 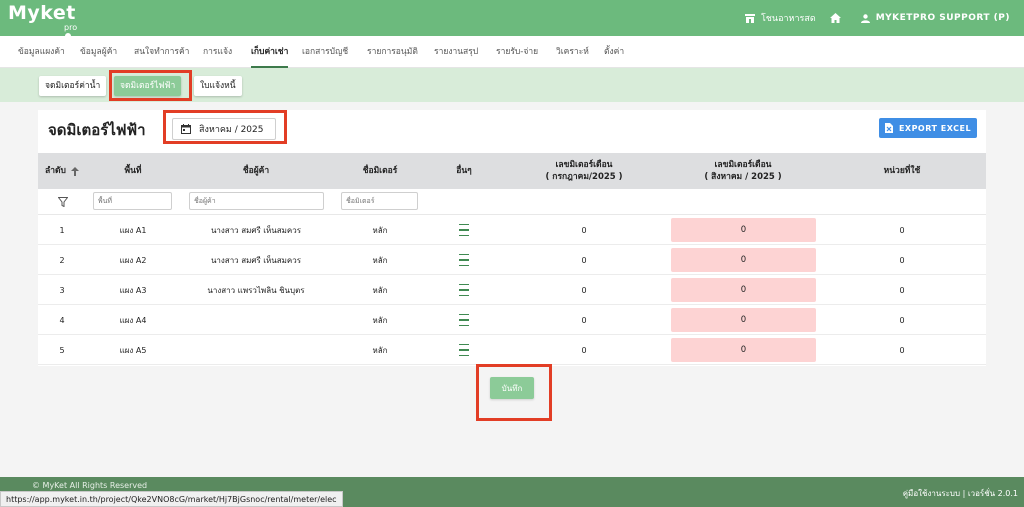 I want to click on col-curr-meter-line2: ( สิงหาคม / 2025 ), so click(x=743, y=177).